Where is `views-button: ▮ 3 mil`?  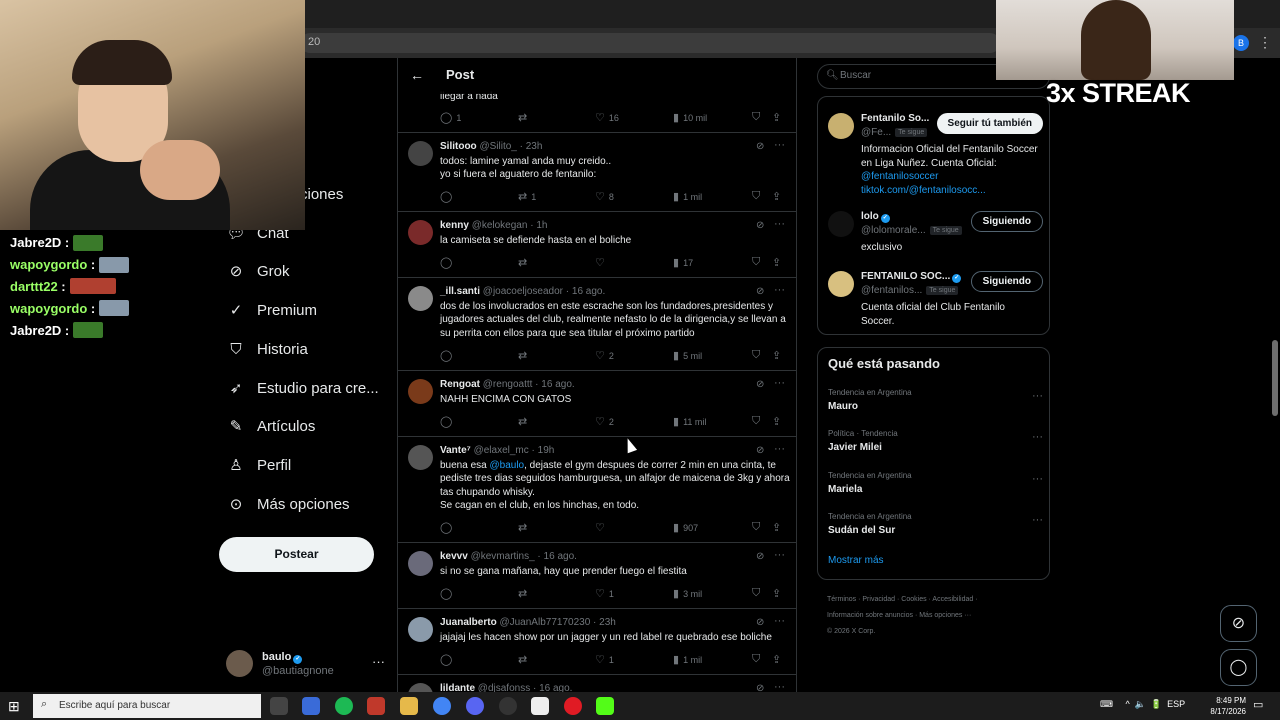 views-button: ▮ 3 mil is located at coordinates (687, 593).